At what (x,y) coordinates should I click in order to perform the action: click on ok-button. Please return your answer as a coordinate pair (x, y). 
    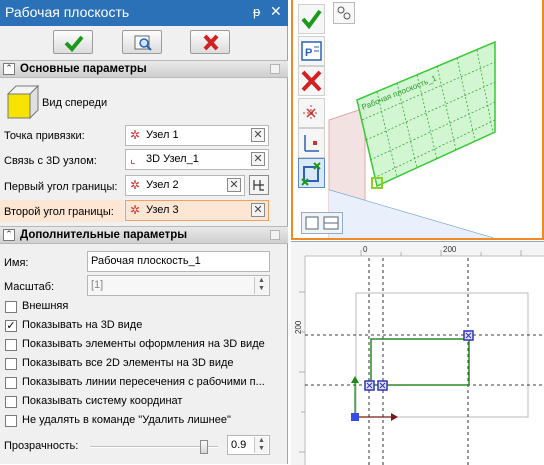
    Looking at the image, I should click on (73, 42).